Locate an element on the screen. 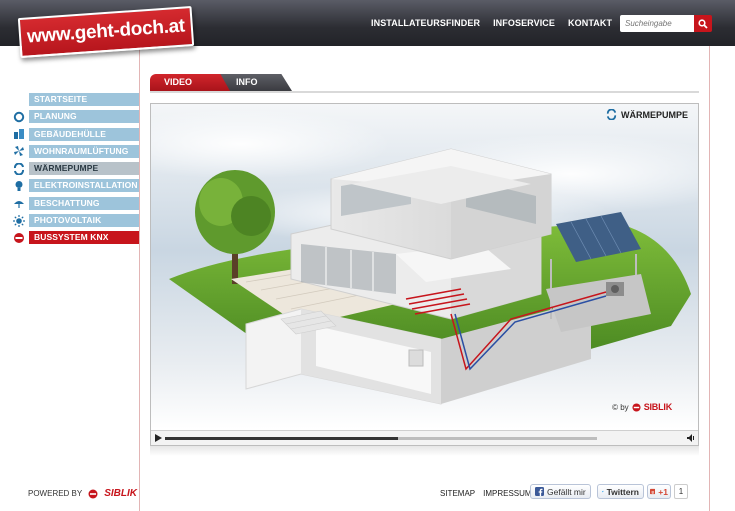 The height and width of the screenshot is (511, 735). powered-by: POWERED BY SIBLIK is located at coordinates (82, 493).